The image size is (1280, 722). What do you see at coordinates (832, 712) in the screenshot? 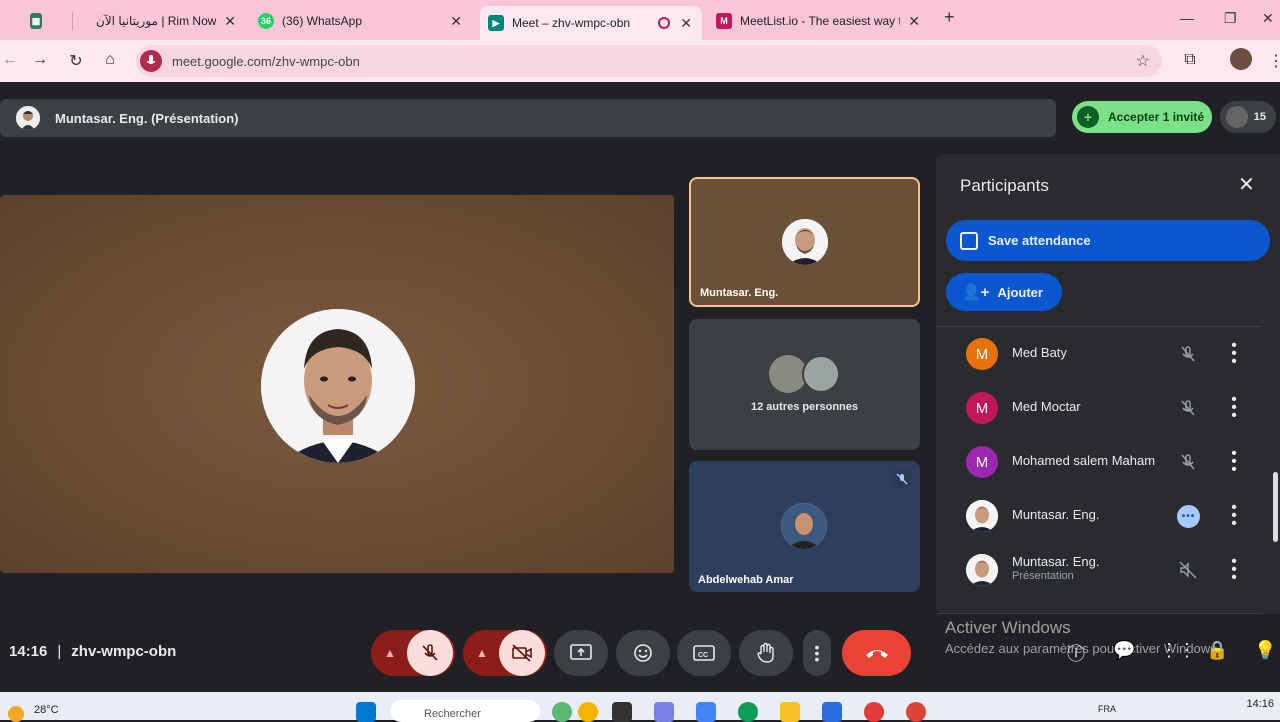
I see `store-icon` at bounding box center [832, 712].